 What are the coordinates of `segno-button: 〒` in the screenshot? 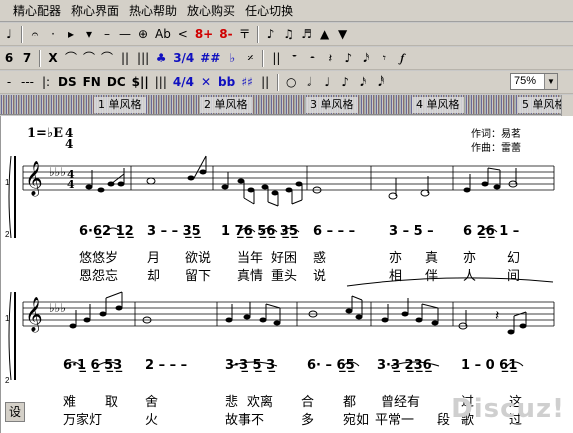 It's located at (245, 34).